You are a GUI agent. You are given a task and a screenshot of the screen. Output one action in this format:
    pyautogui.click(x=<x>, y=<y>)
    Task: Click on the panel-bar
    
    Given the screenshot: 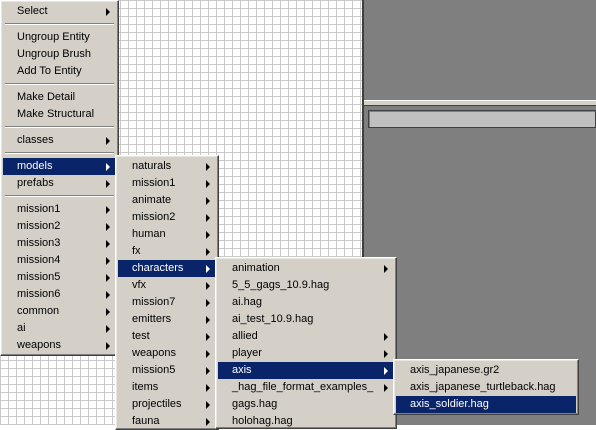 What is the action you would take?
    pyautogui.click(x=482, y=119)
    